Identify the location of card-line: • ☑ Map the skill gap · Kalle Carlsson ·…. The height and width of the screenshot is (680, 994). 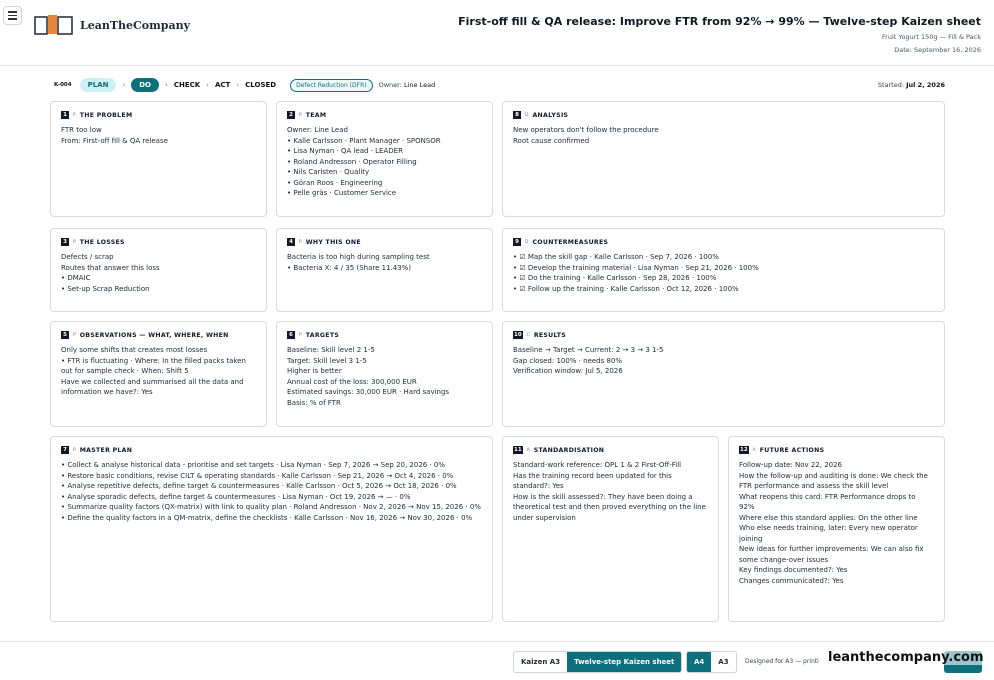
(616, 257).